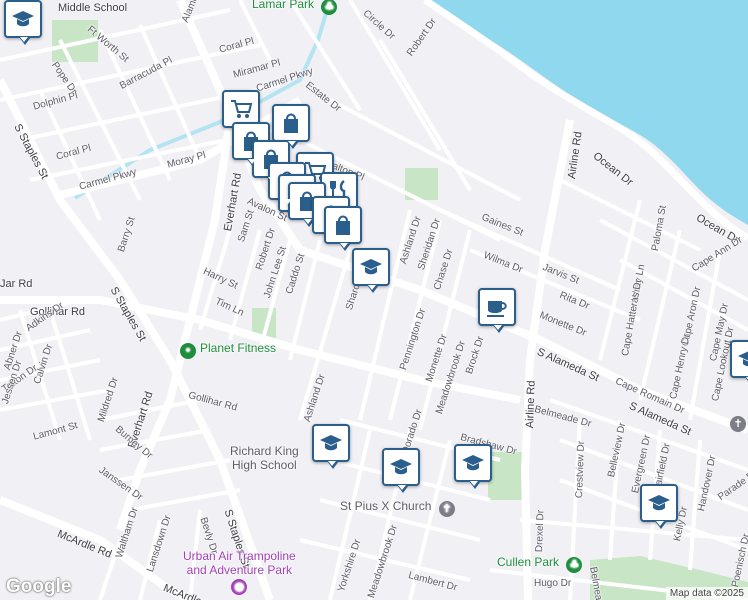 The height and width of the screenshot is (600, 748). Describe the element at coordinates (239, 587) in the screenshot. I see `playground-icon: ●` at that location.